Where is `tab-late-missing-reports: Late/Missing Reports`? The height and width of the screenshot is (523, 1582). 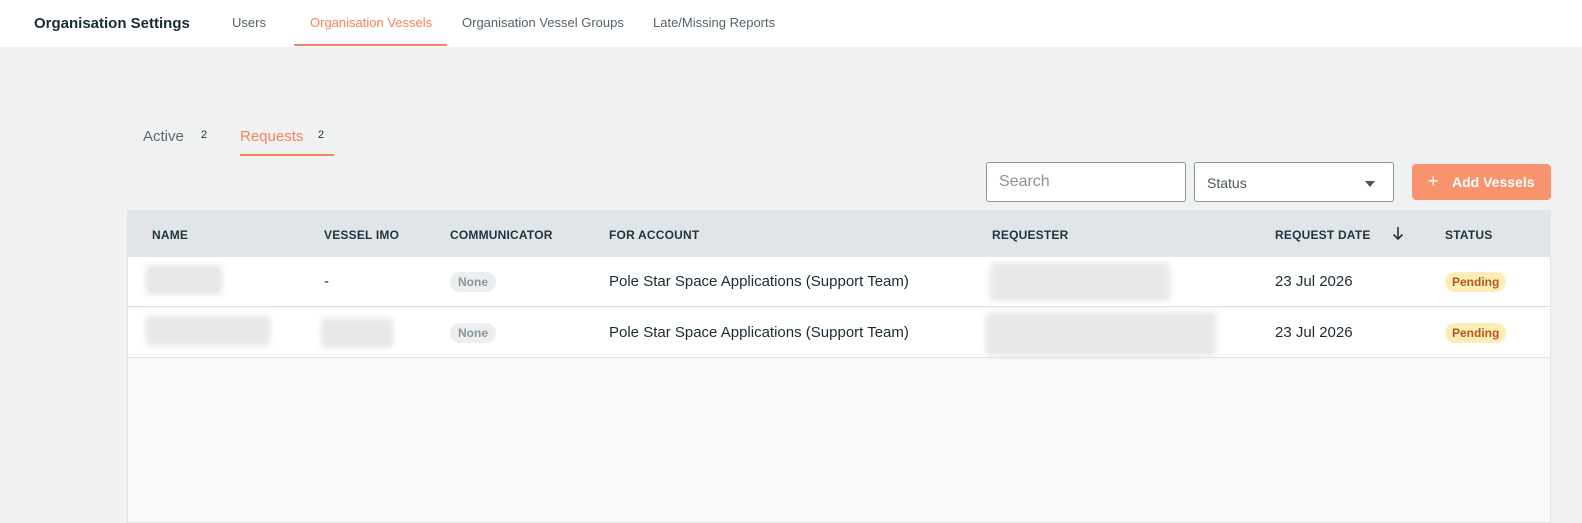 tab-late-missing-reports: Late/Missing Reports is located at coordinates (714, 22).